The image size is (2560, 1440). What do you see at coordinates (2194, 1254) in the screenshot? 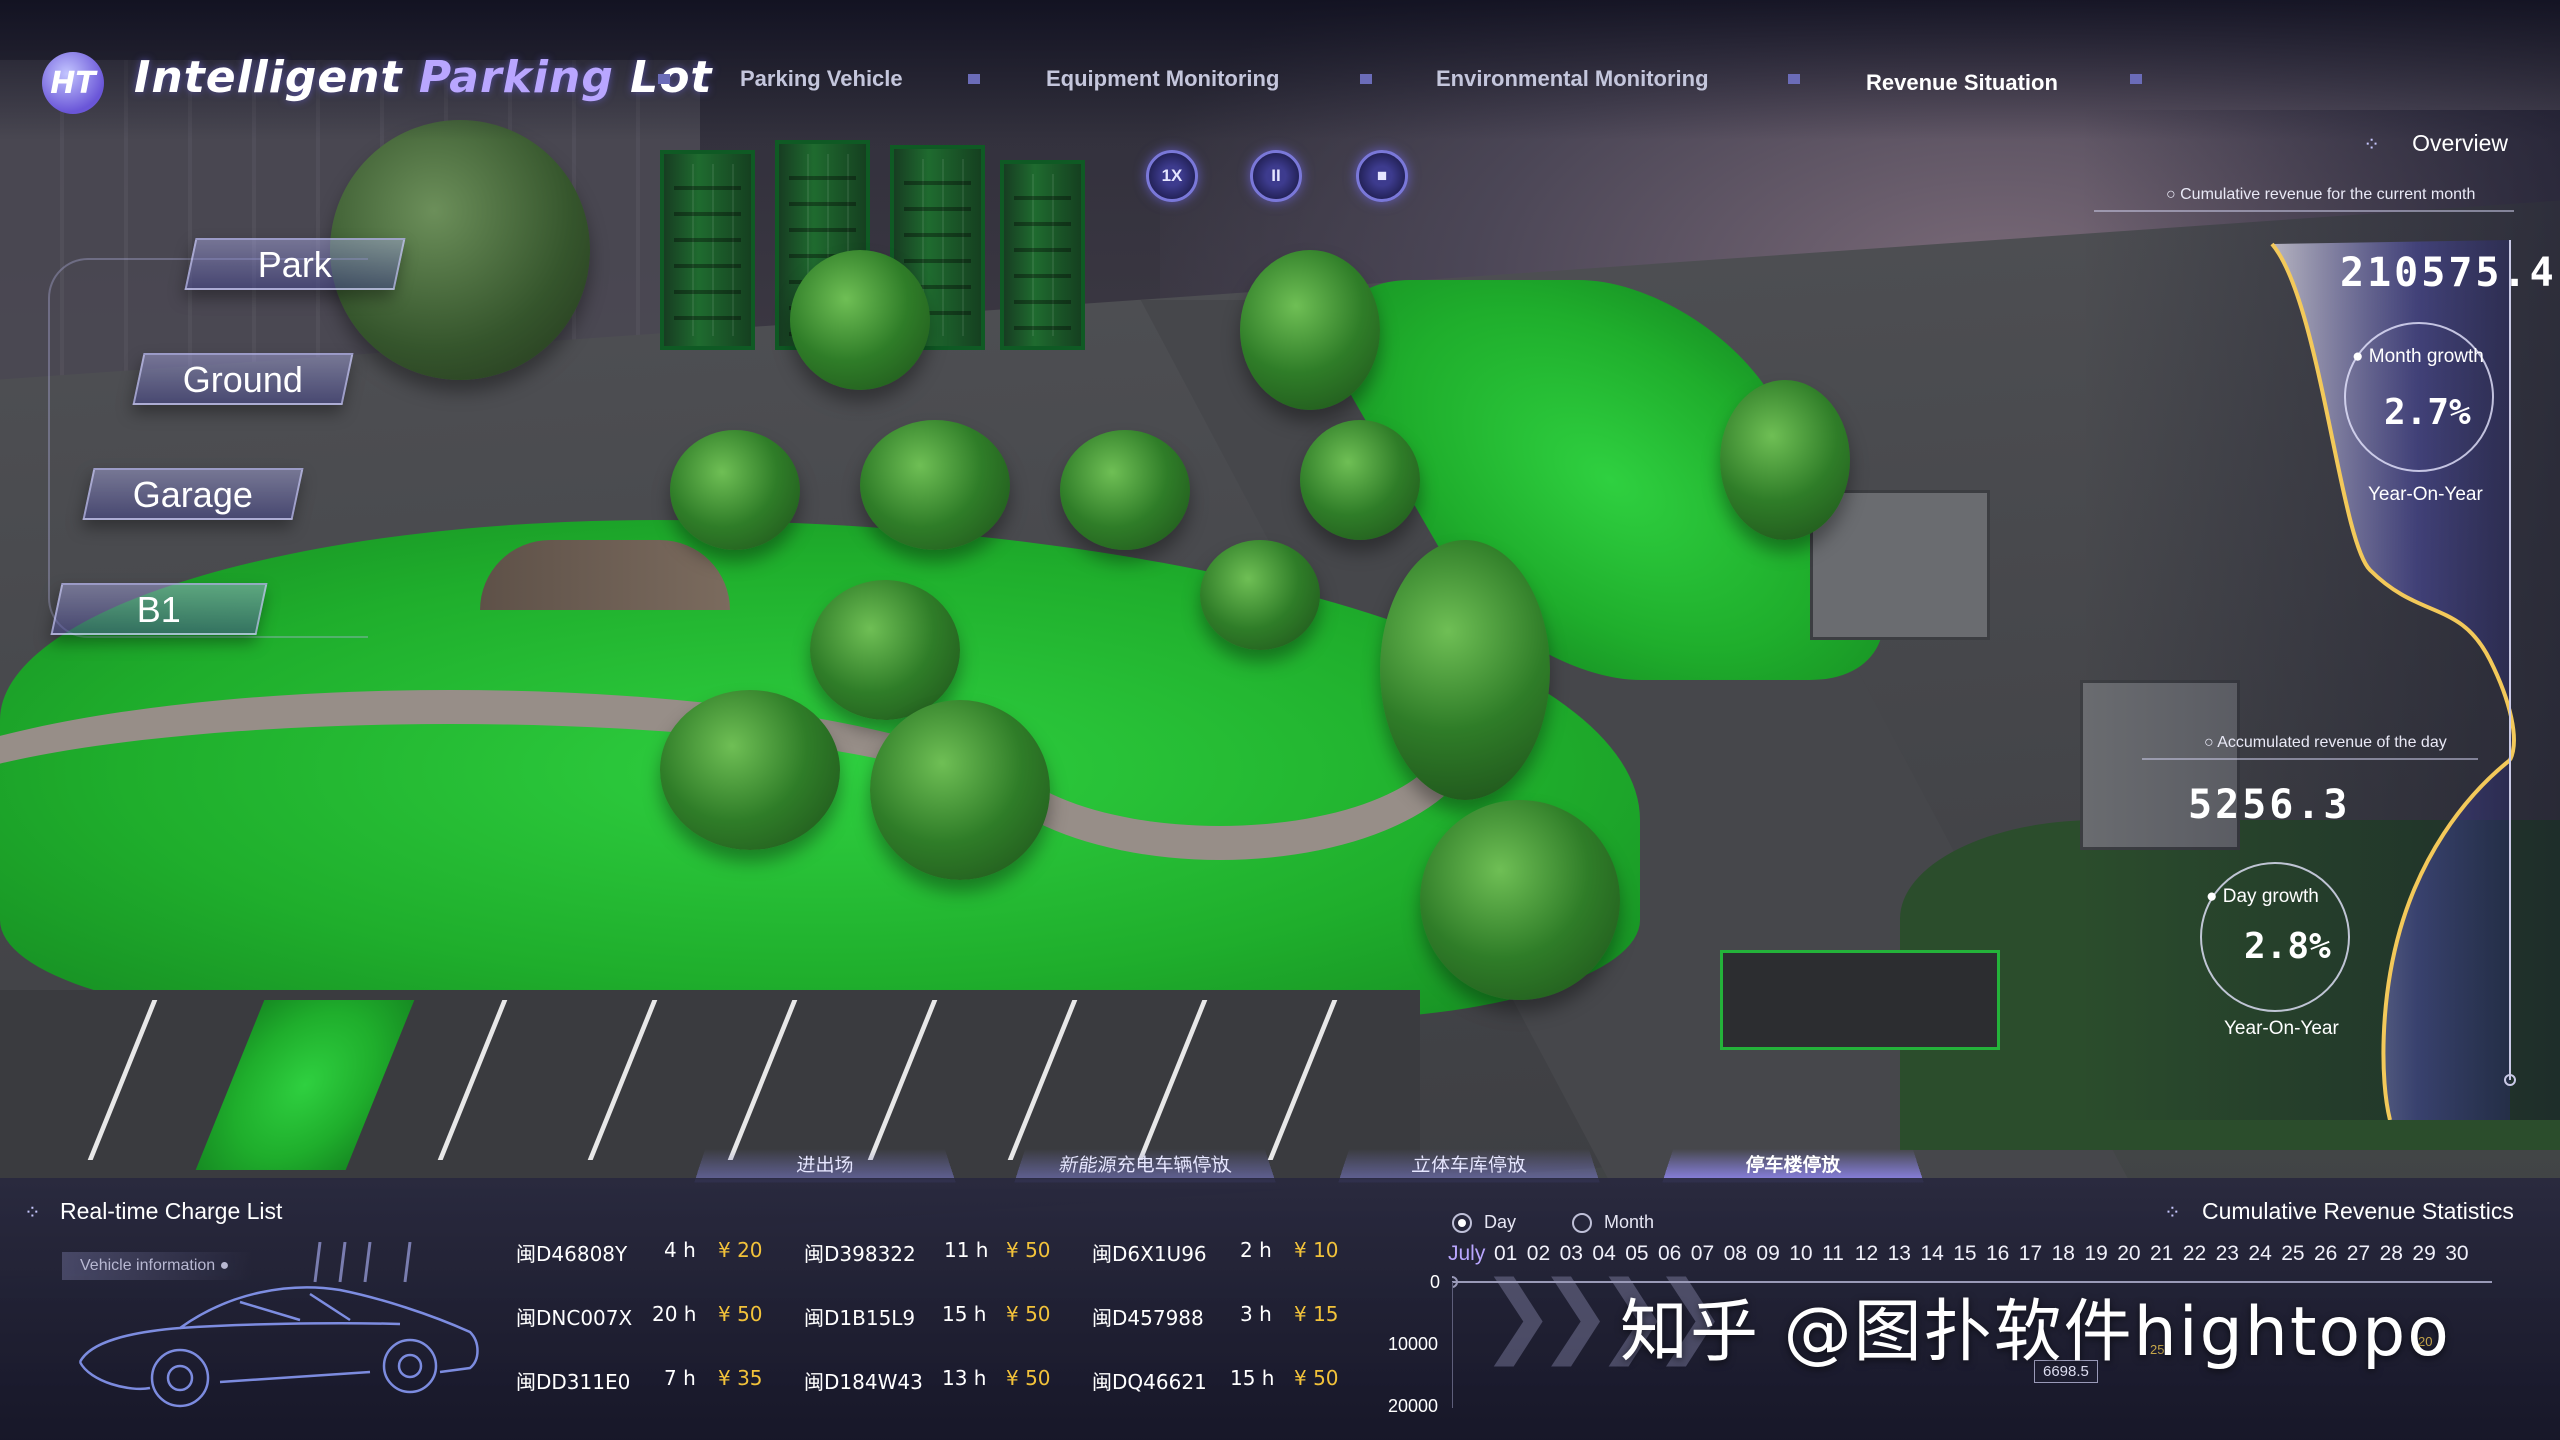
I see `x-axis-day-label: 22` at bounding box center [2194, 1254].